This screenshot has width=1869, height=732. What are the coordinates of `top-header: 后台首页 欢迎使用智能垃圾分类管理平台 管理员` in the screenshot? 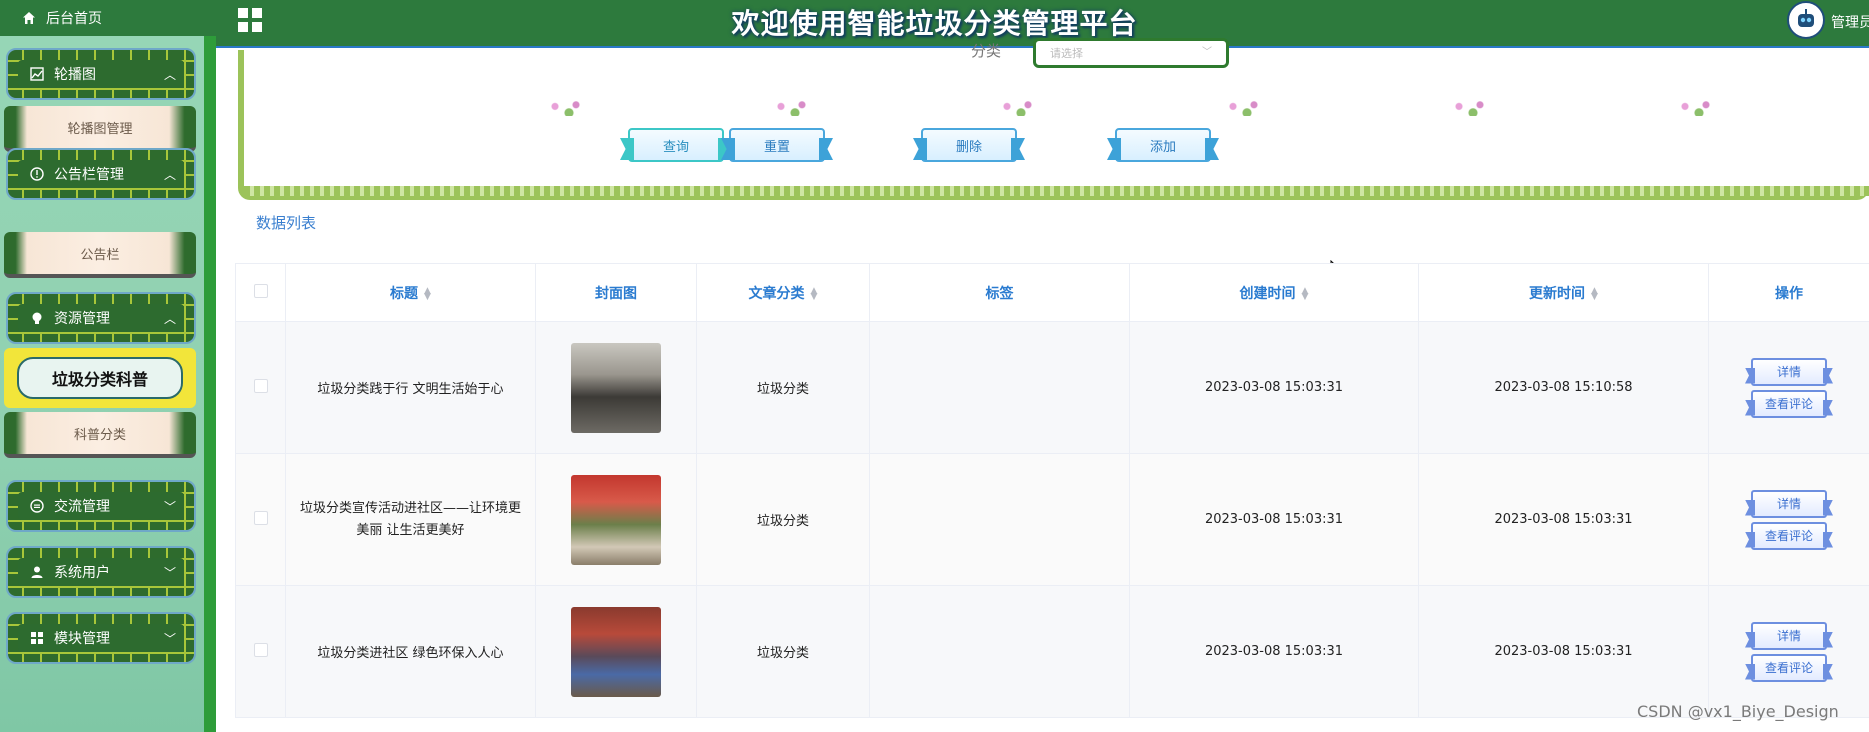 It's located at (934, 24).